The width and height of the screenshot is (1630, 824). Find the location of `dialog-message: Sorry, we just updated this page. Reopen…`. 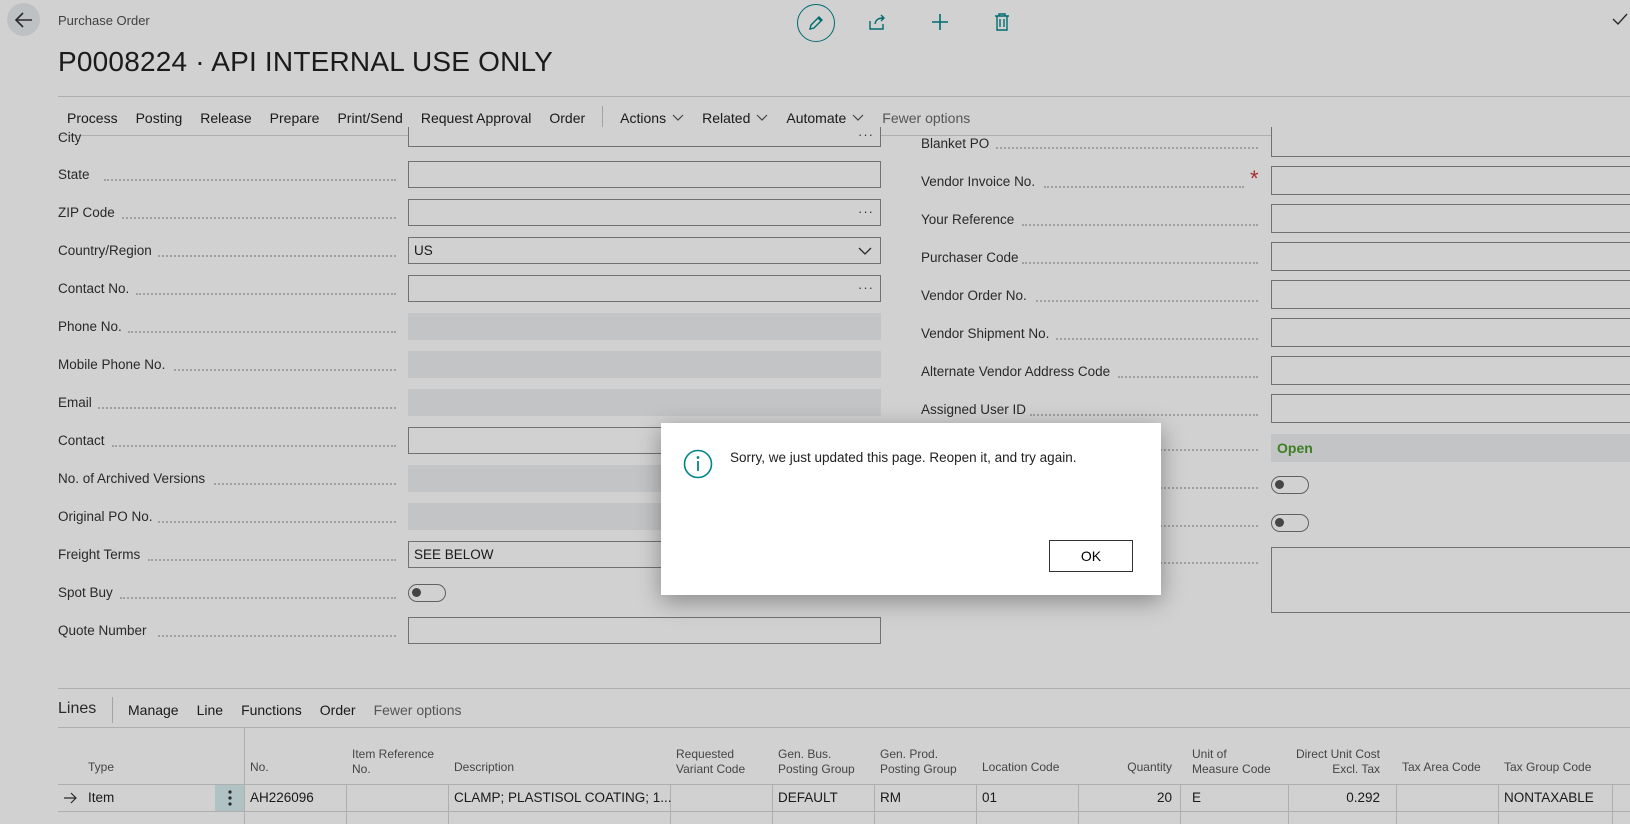

dialog-message: Sorry, we just updated this page. Reopen… is located at coordinates (903, 457).